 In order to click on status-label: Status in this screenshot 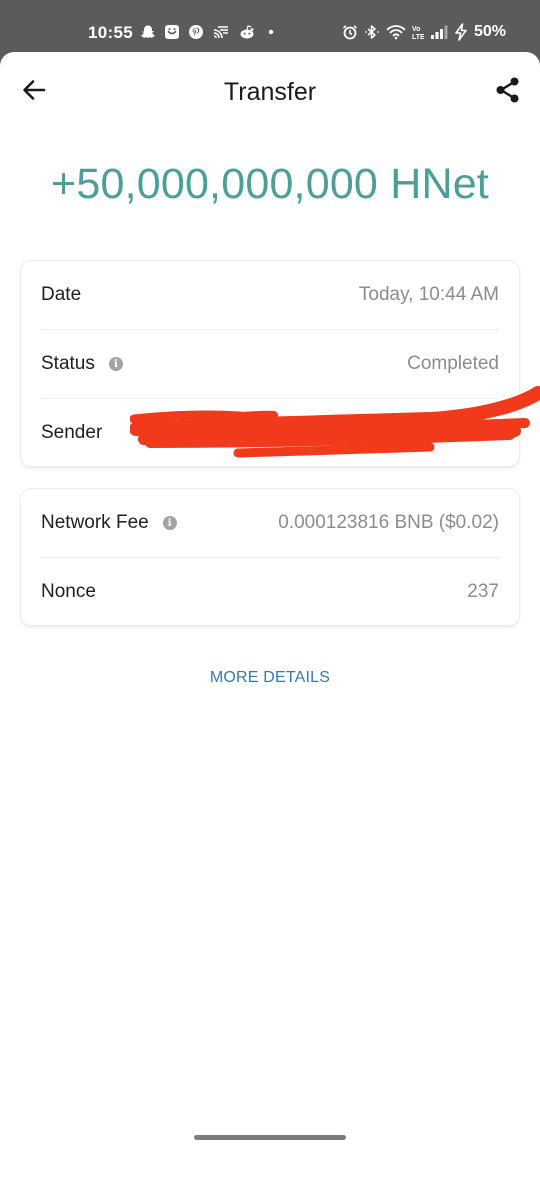, I will do `click(68, 363)`.